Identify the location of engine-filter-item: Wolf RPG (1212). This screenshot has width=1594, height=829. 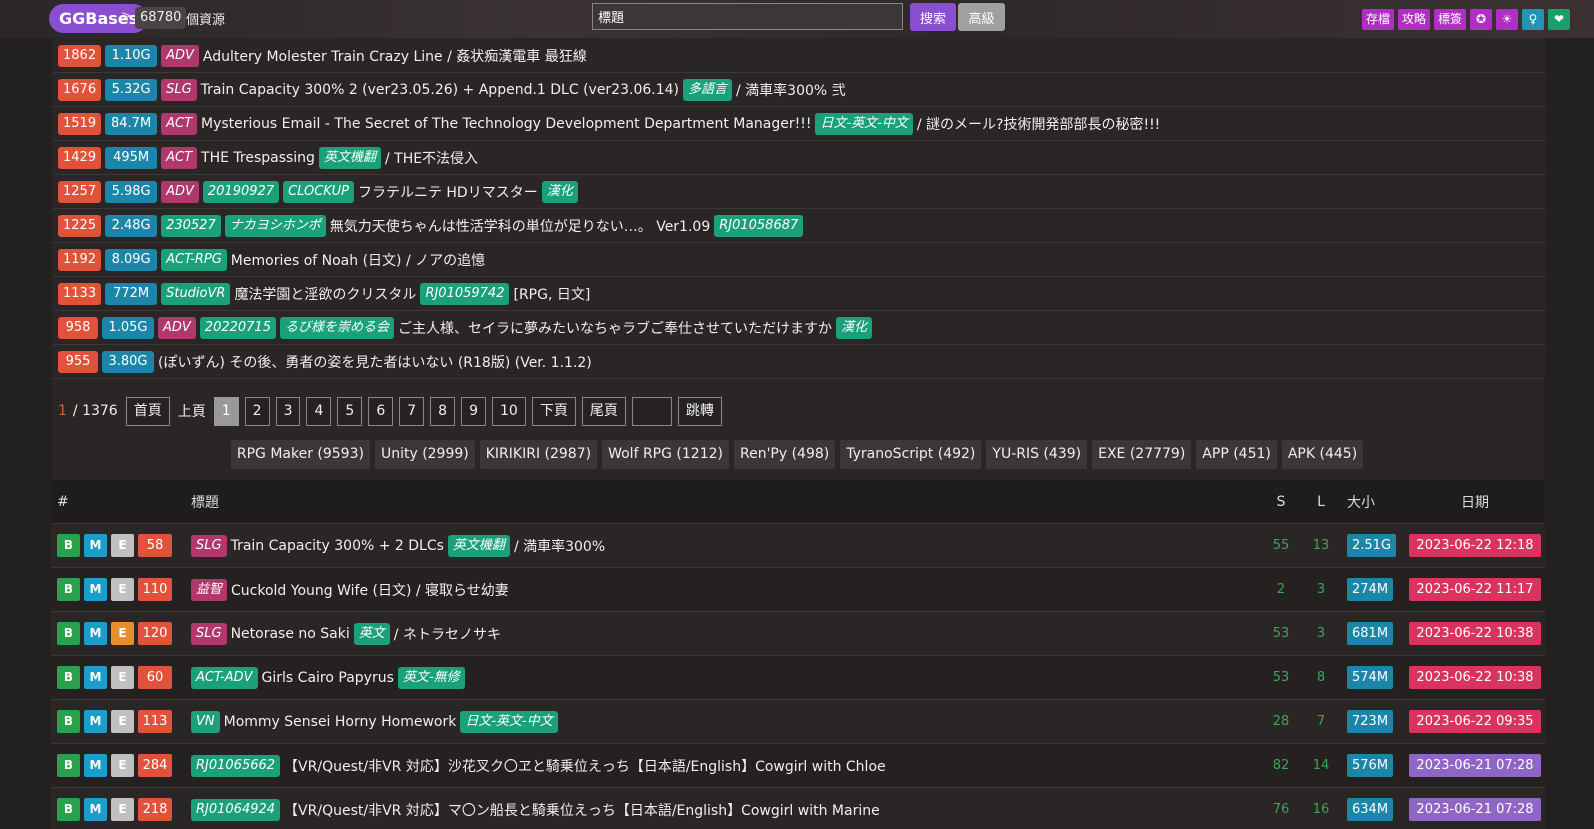
(665, 454).